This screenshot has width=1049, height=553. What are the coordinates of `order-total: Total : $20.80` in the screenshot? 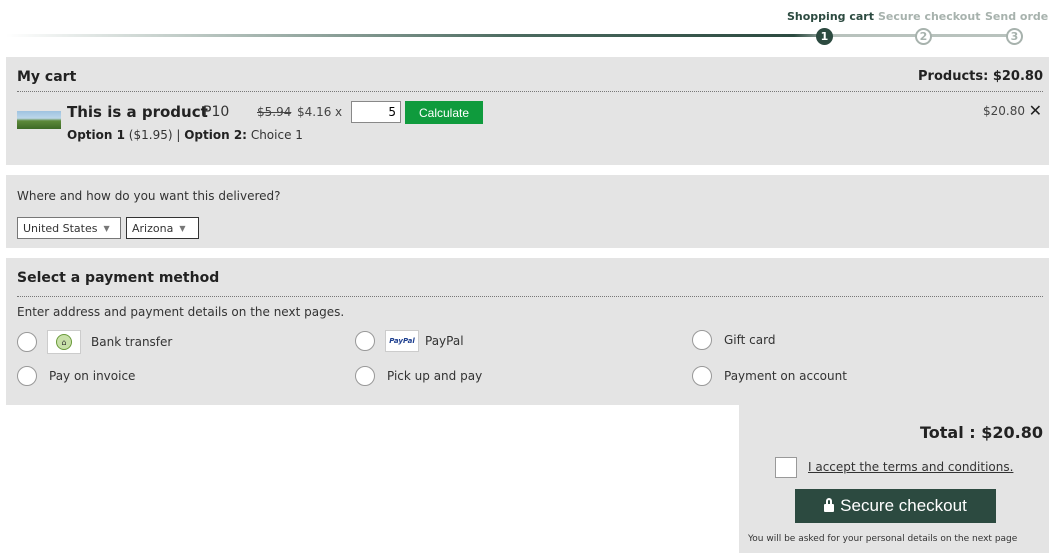 It's located at (981, 432).